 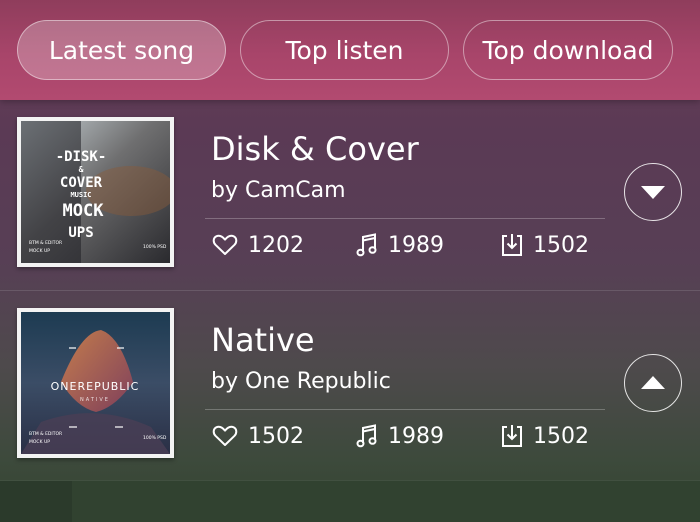 I want to click on tab-top-download: Top download, so click(x=568, y=50).